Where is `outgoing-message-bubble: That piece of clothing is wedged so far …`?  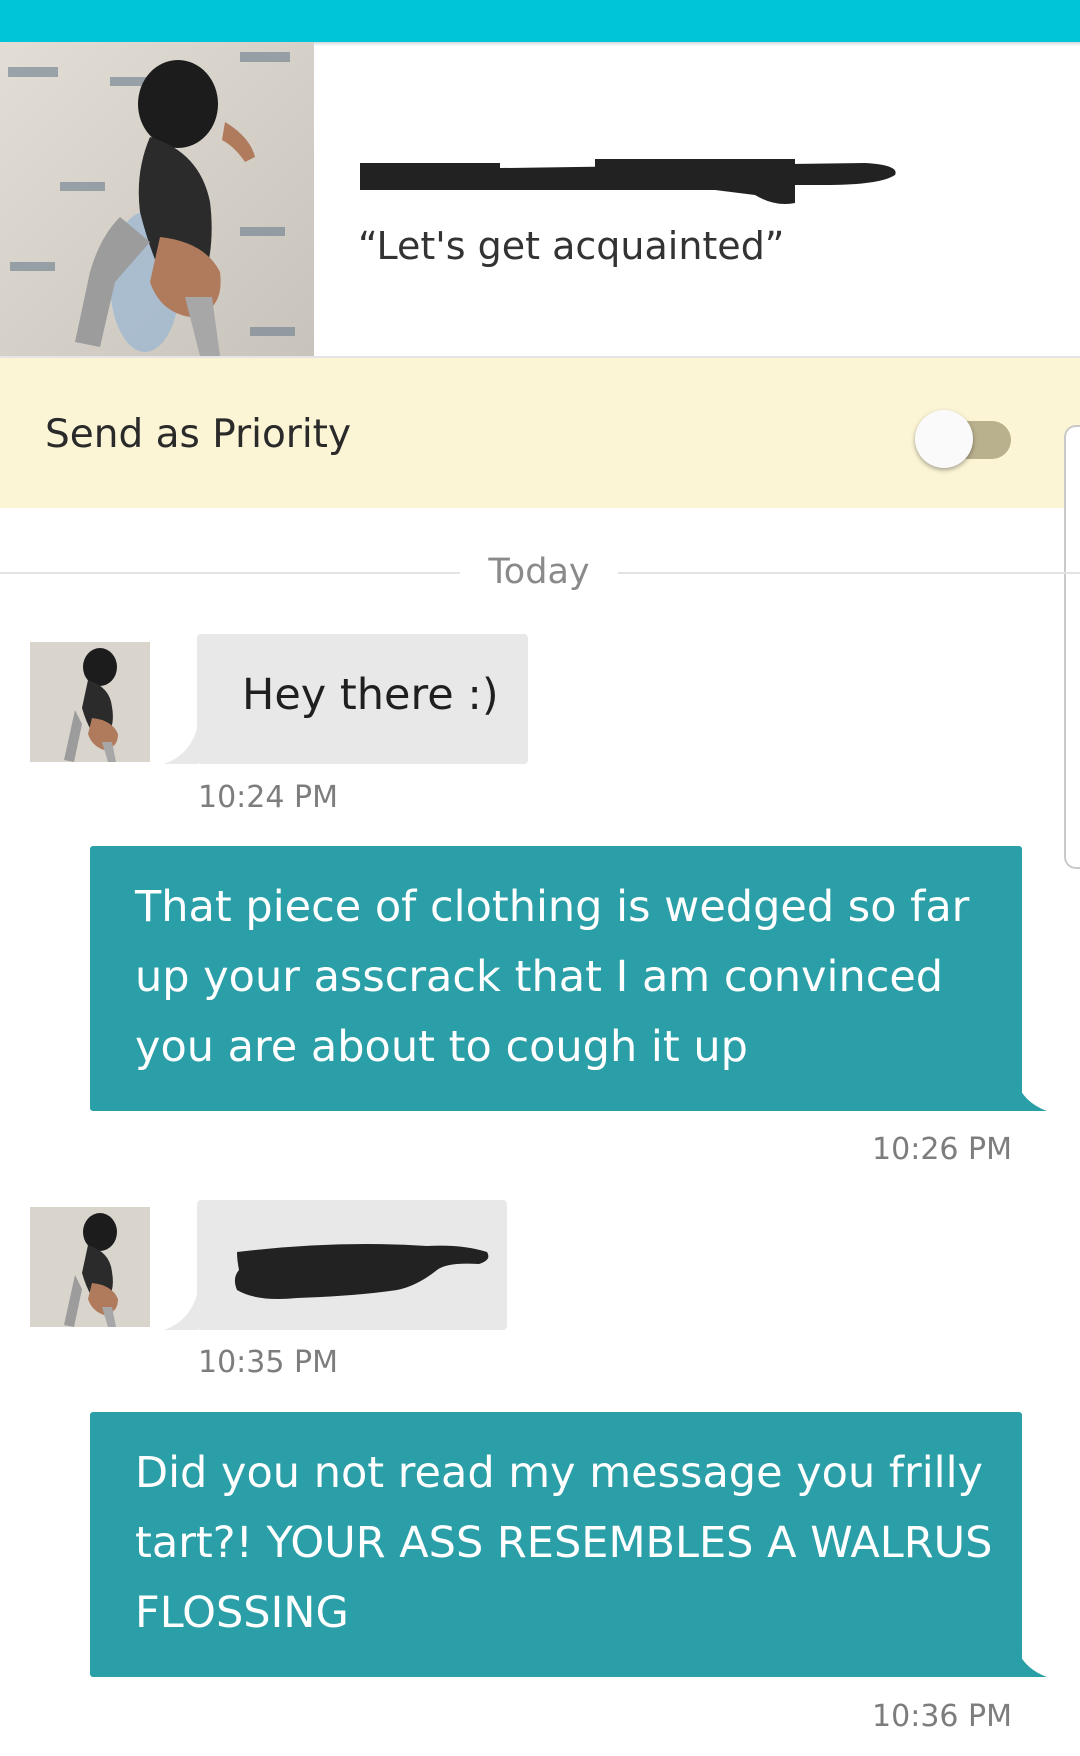 outgoing-message-bubble: That piece of clothing is wedged so far … is located at coordinates (556, 978).